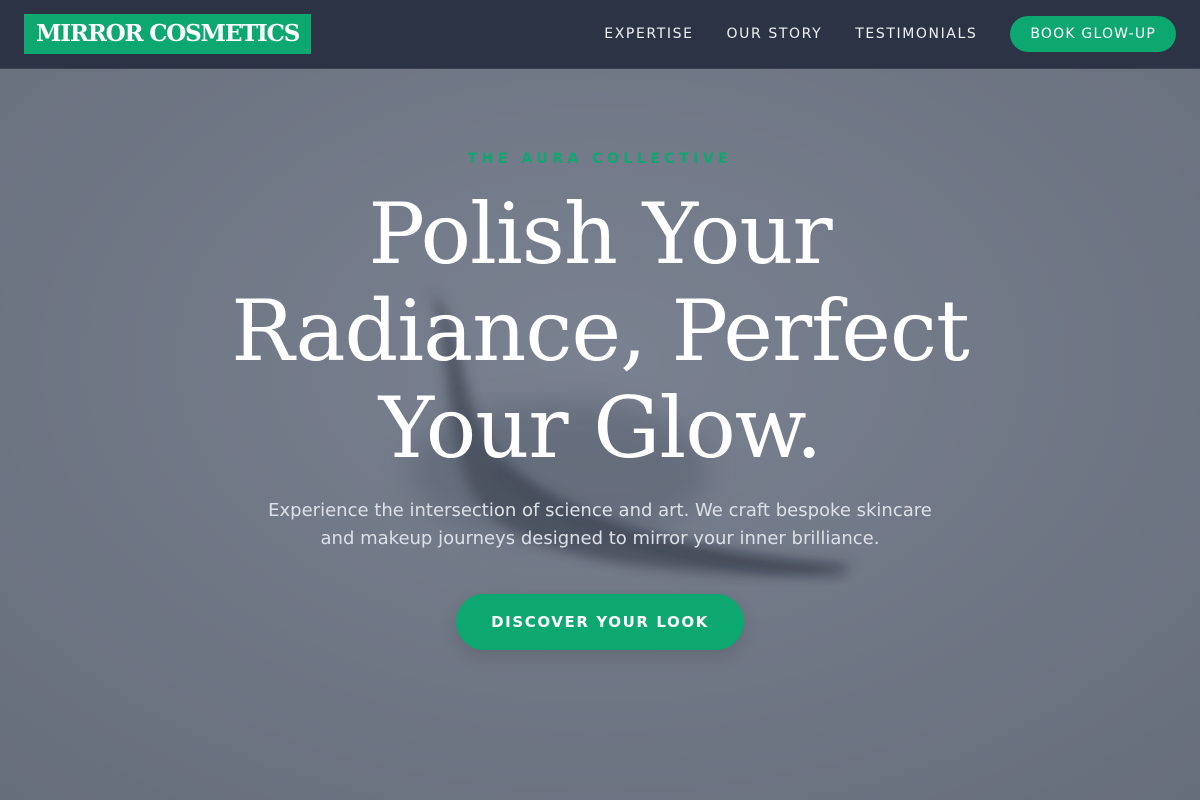 Image resolution: width=1200 pixels, height=800 pixels. What do you see at coordinates (600, 159) in the screenshot?
I see `hero-eyebrow: THE AURA COLLECTIVE` at bounding box center [600, 159].